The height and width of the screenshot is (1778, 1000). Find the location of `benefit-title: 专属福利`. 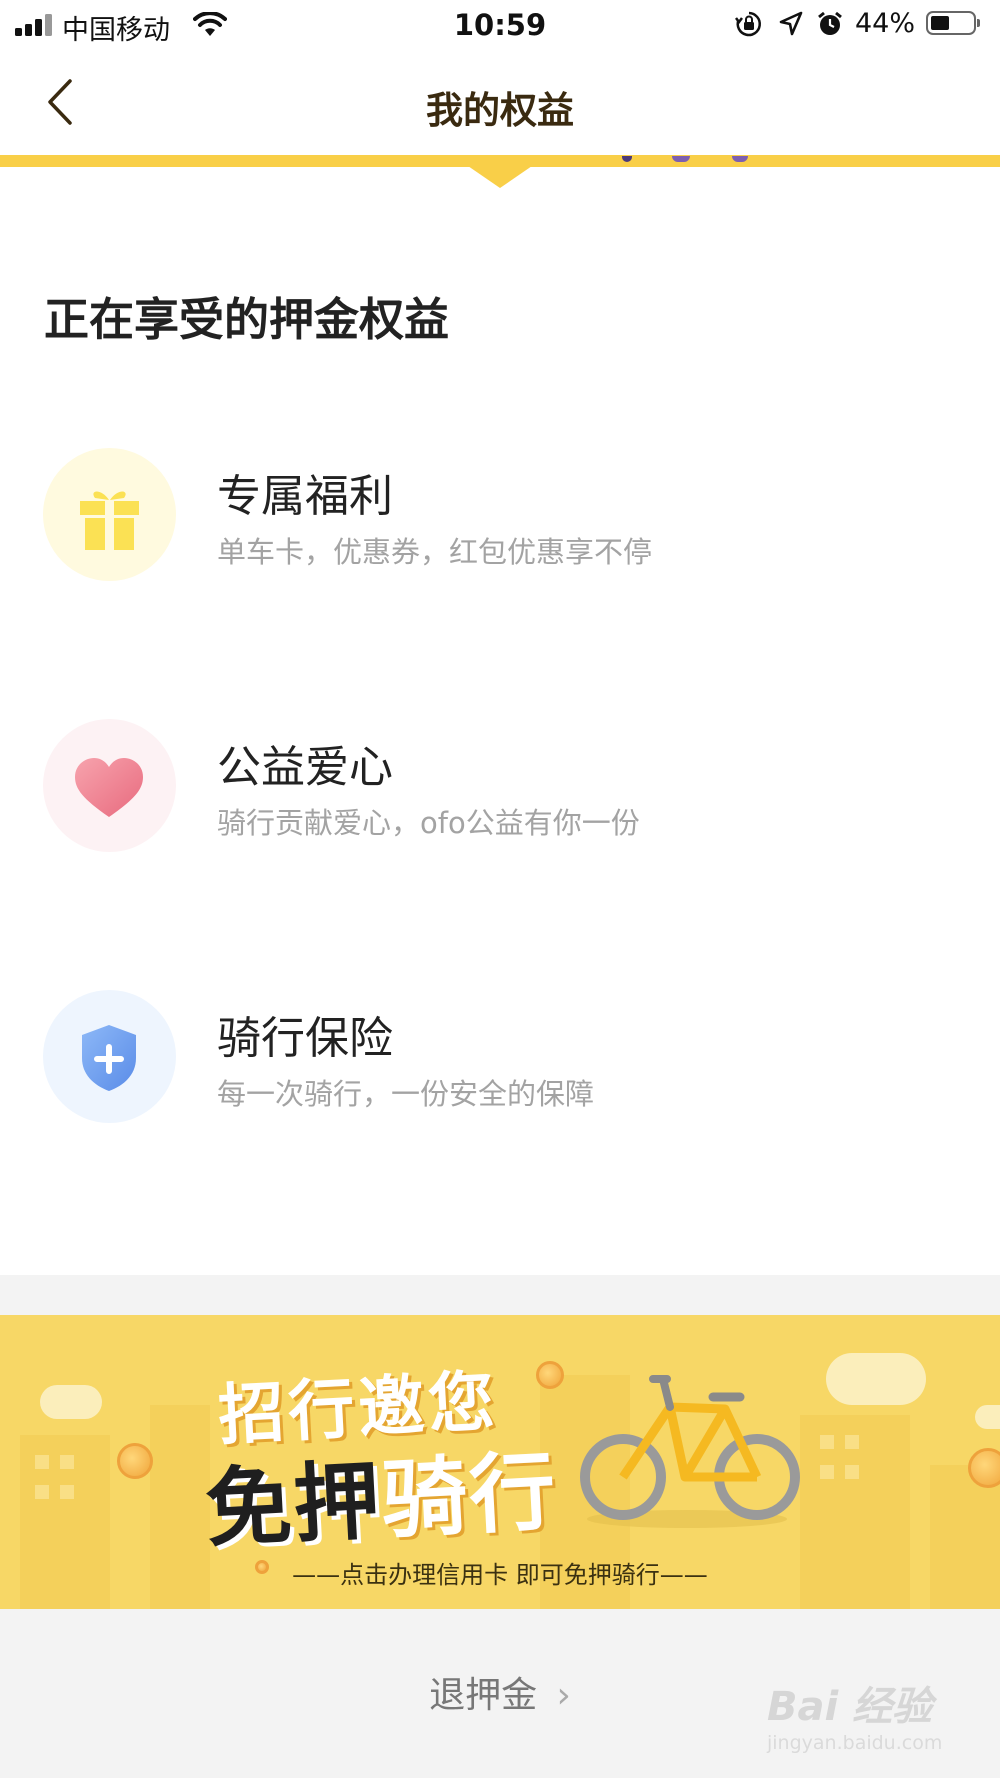

benefit-title: 专属福利 is located at coordinates (305, 496).